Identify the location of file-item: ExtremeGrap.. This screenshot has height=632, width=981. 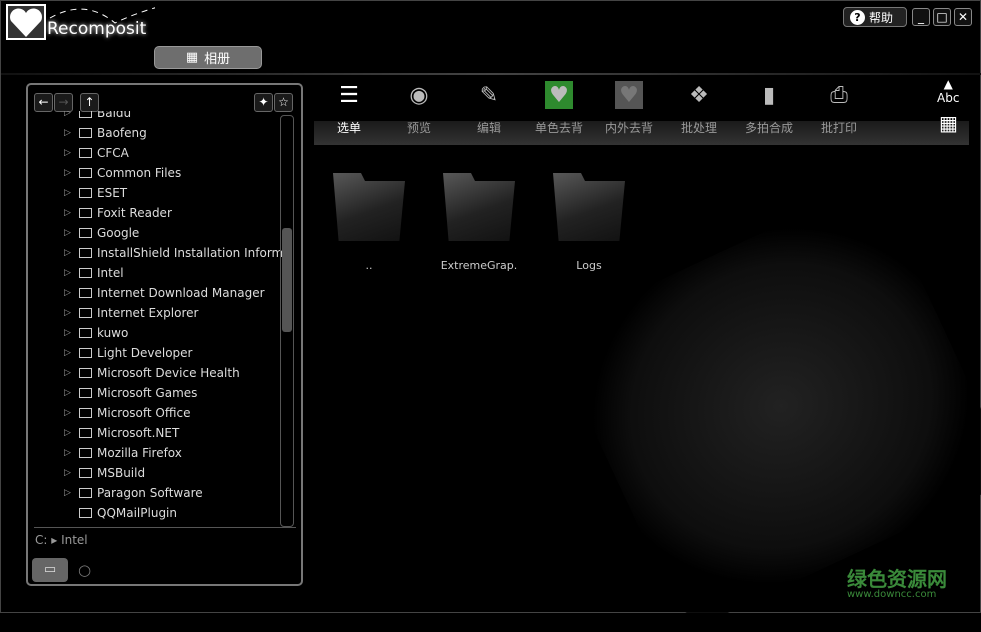
(479, 216).